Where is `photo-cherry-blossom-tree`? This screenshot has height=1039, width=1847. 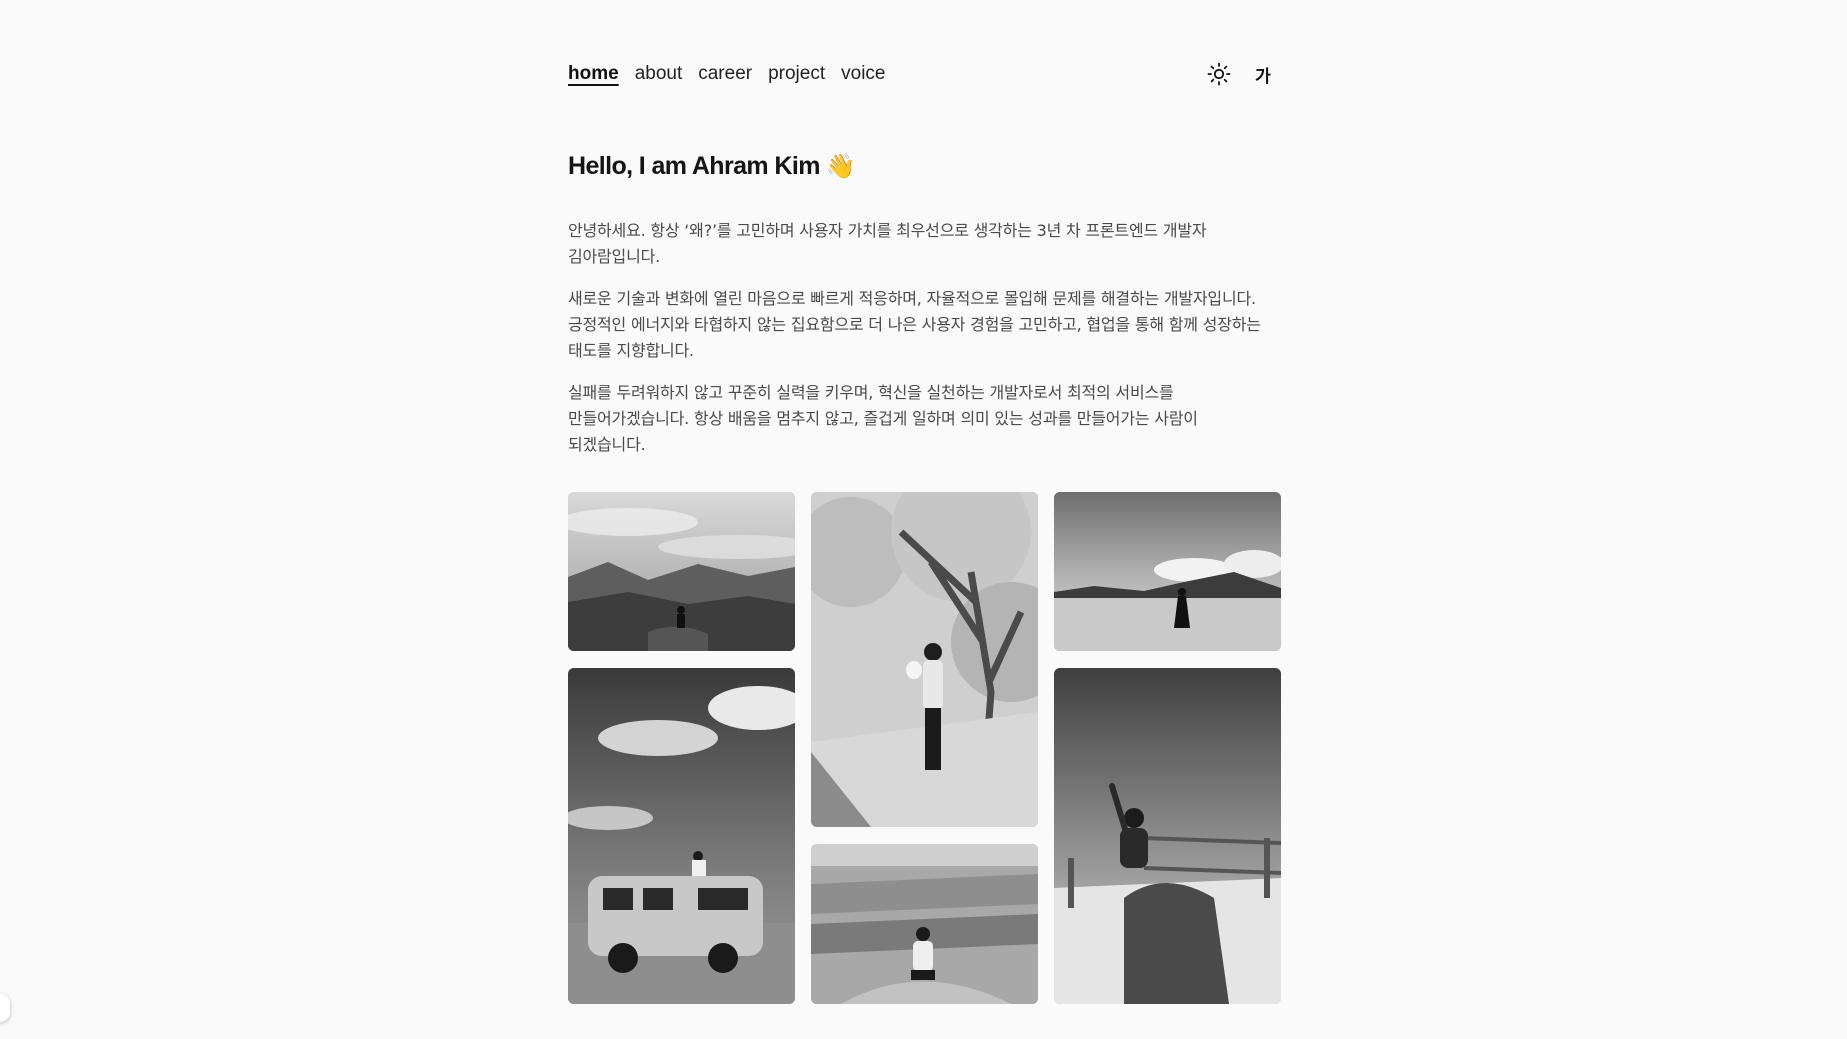 photo-cherry-blossom-tree is located at coordinates (924, 659).